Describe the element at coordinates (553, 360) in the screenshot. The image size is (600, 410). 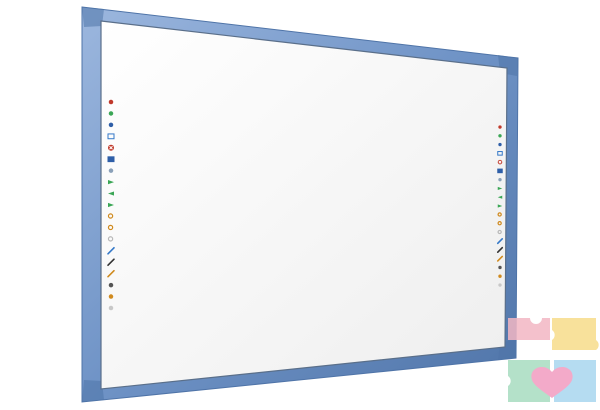
I see `puzzle-heart-logo-icon` at that location.